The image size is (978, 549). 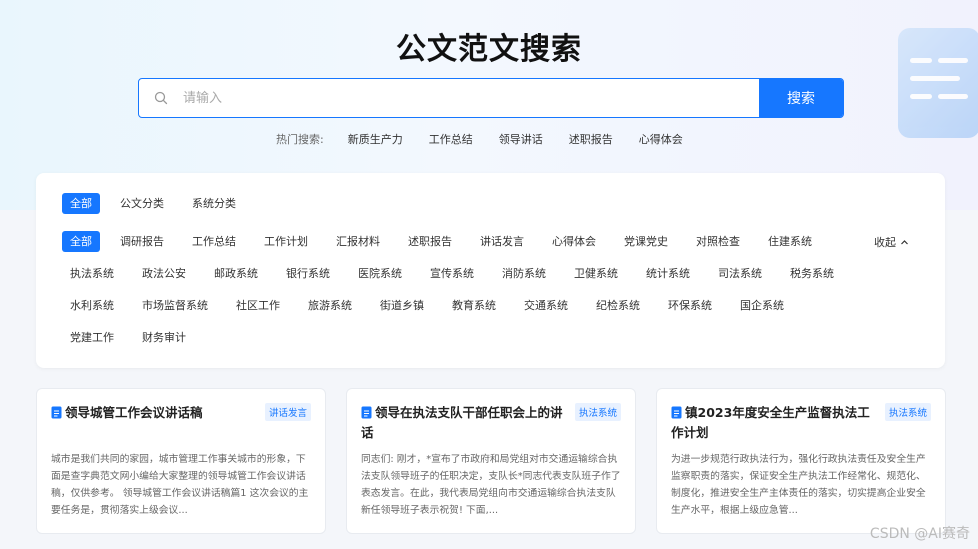 I want to click on search-icon, so click(x=161, y=98).